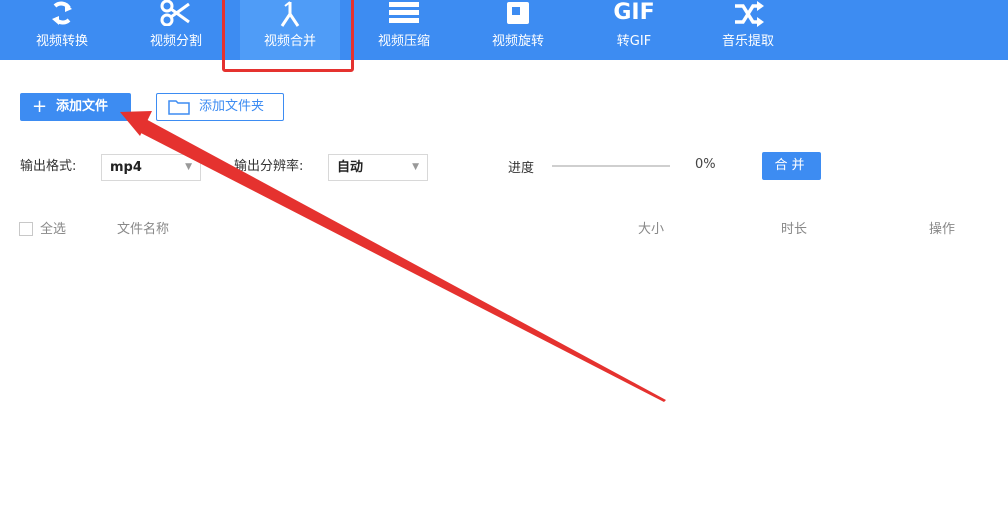 Image resolution: width=1008 pixels, height=523 pixels. What do you see at coordinates (232, 106) in the screenshot?
I see `add-folder-label: 添加文件夹` at bounding box center [232, 106].